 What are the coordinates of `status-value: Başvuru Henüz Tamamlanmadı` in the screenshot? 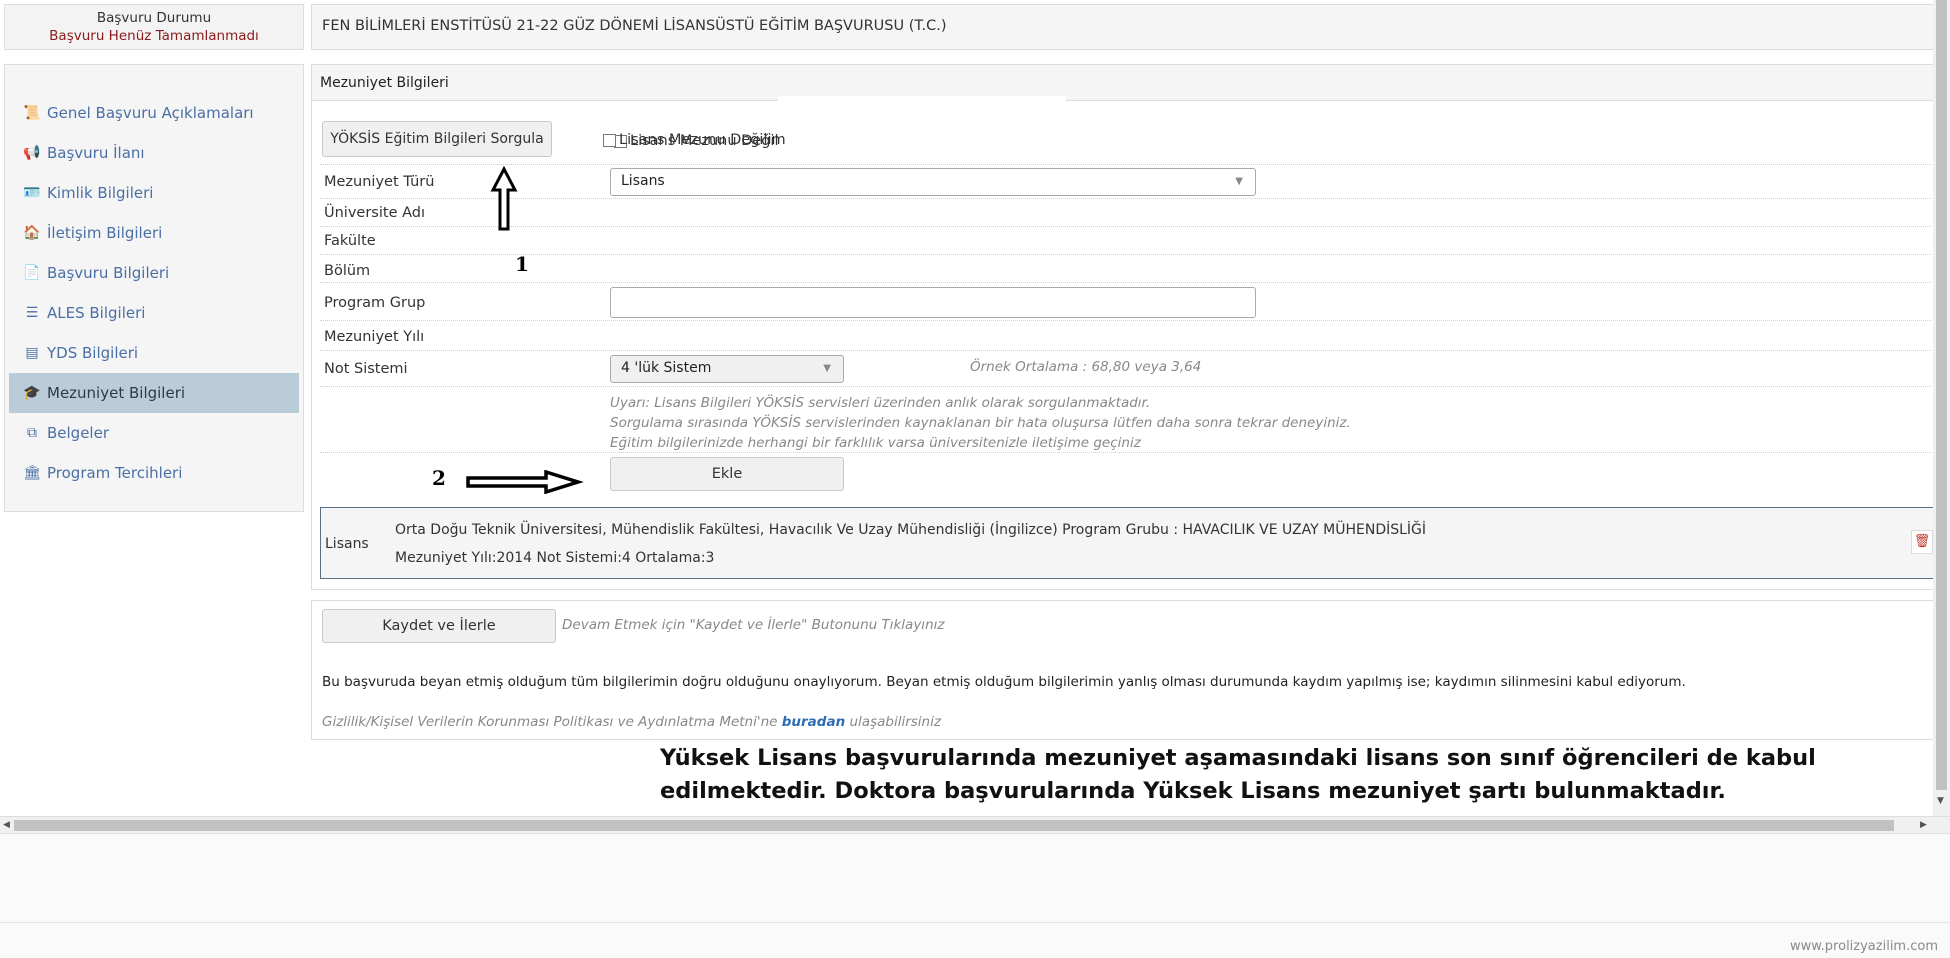 It's located at (154, 36).